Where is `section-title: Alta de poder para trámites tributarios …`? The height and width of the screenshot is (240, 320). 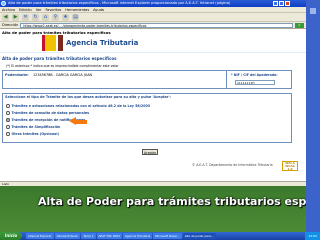
section-title: Alta de poder para trámites tributarios … is located at coordinates (59, 58).